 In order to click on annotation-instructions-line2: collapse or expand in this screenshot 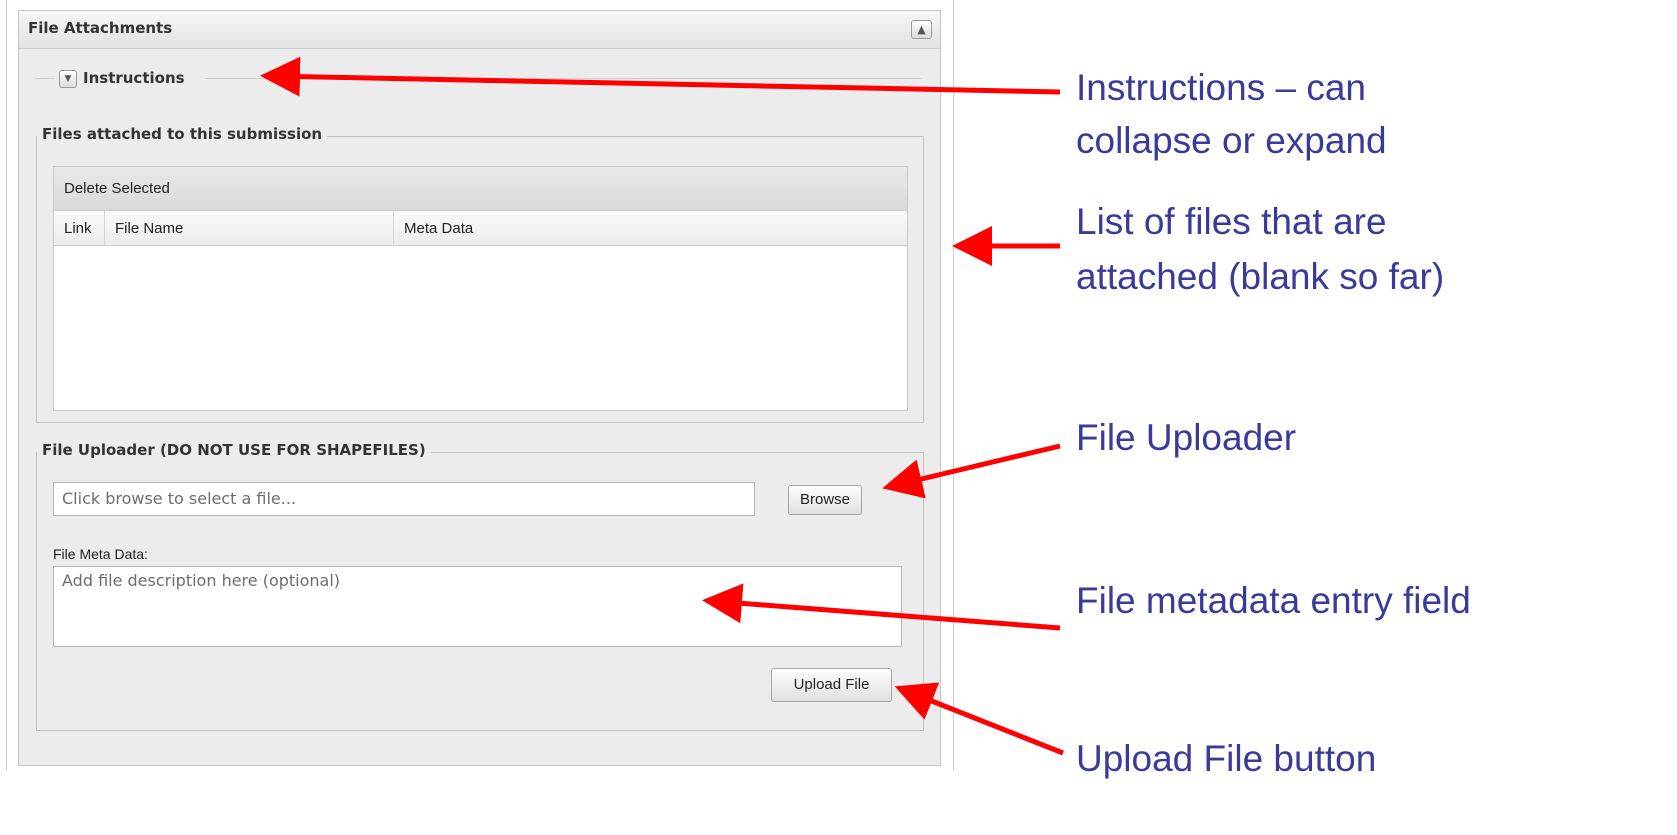, I will do `click(1231, 140)`.